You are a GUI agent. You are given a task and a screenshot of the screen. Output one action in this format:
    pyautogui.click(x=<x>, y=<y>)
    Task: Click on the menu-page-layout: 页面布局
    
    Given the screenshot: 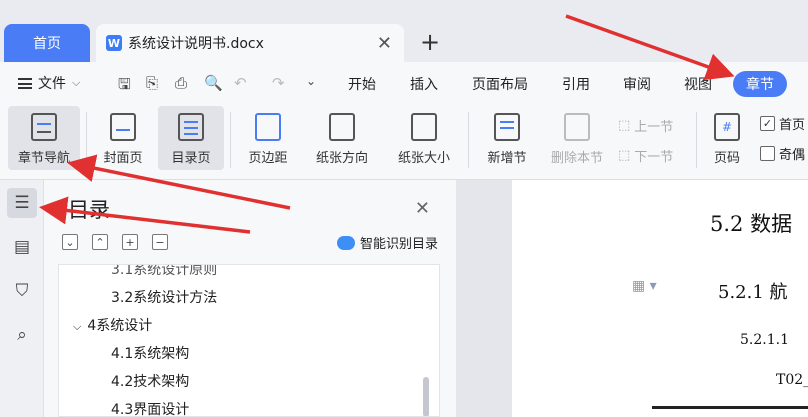 What is the action you would take?
    pyautogui.click(x=500, y=84)
    